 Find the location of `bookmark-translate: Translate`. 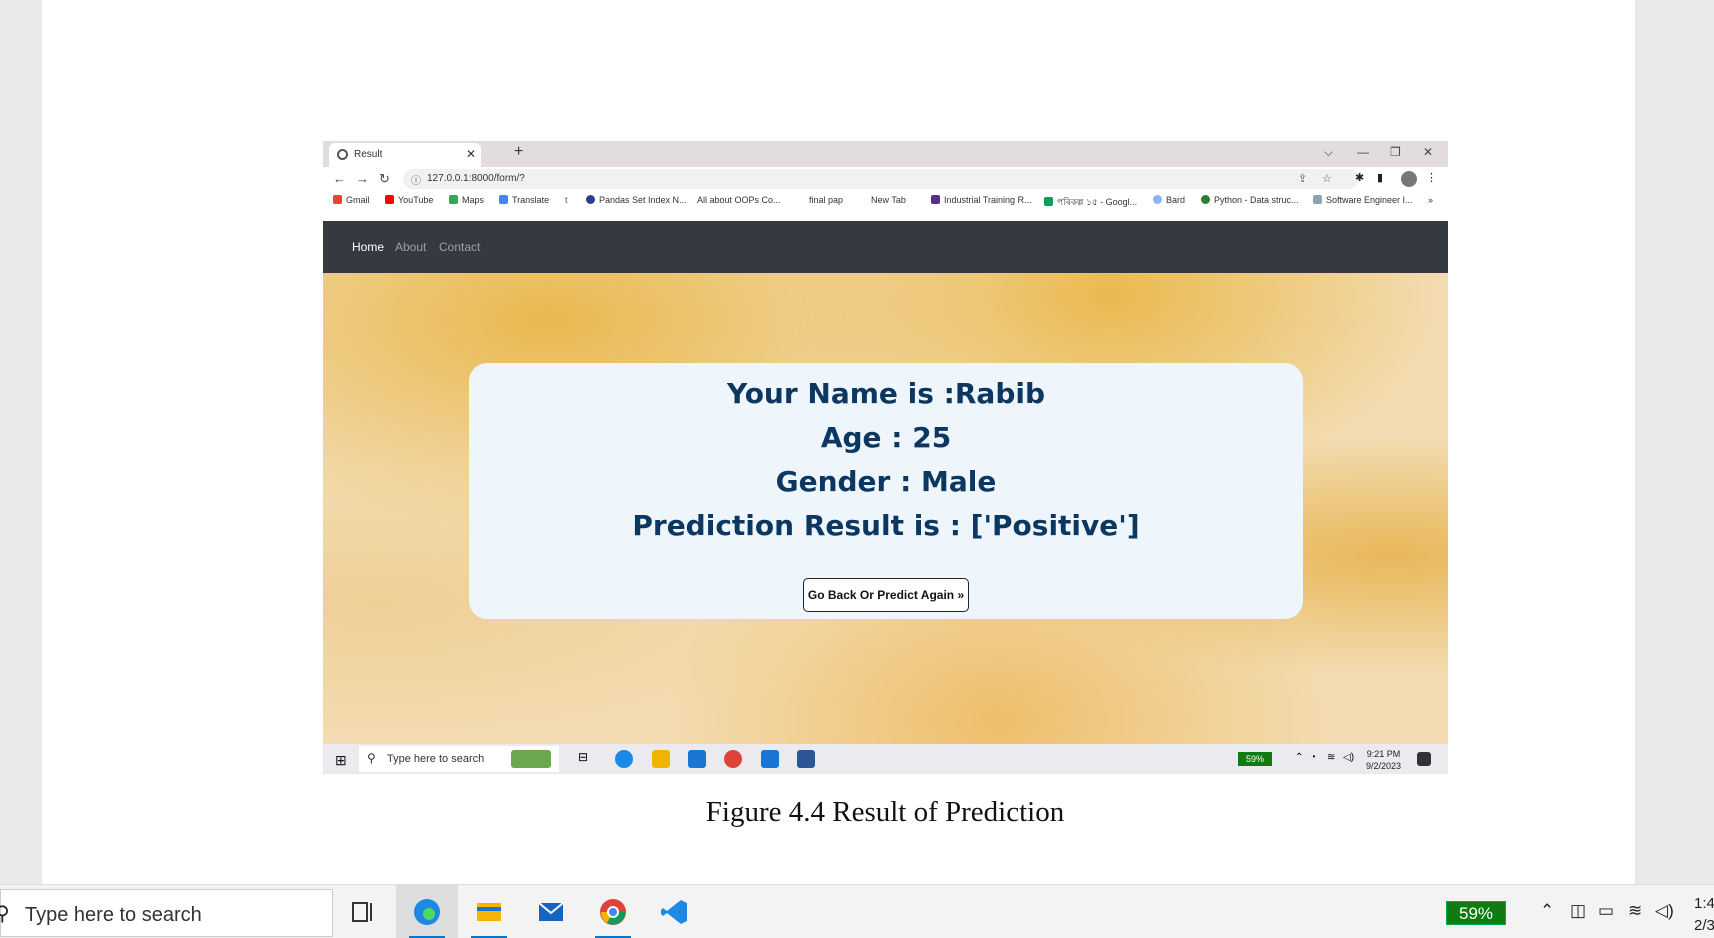

bookmark-translate: Translate is located at coordinates (524, 200).